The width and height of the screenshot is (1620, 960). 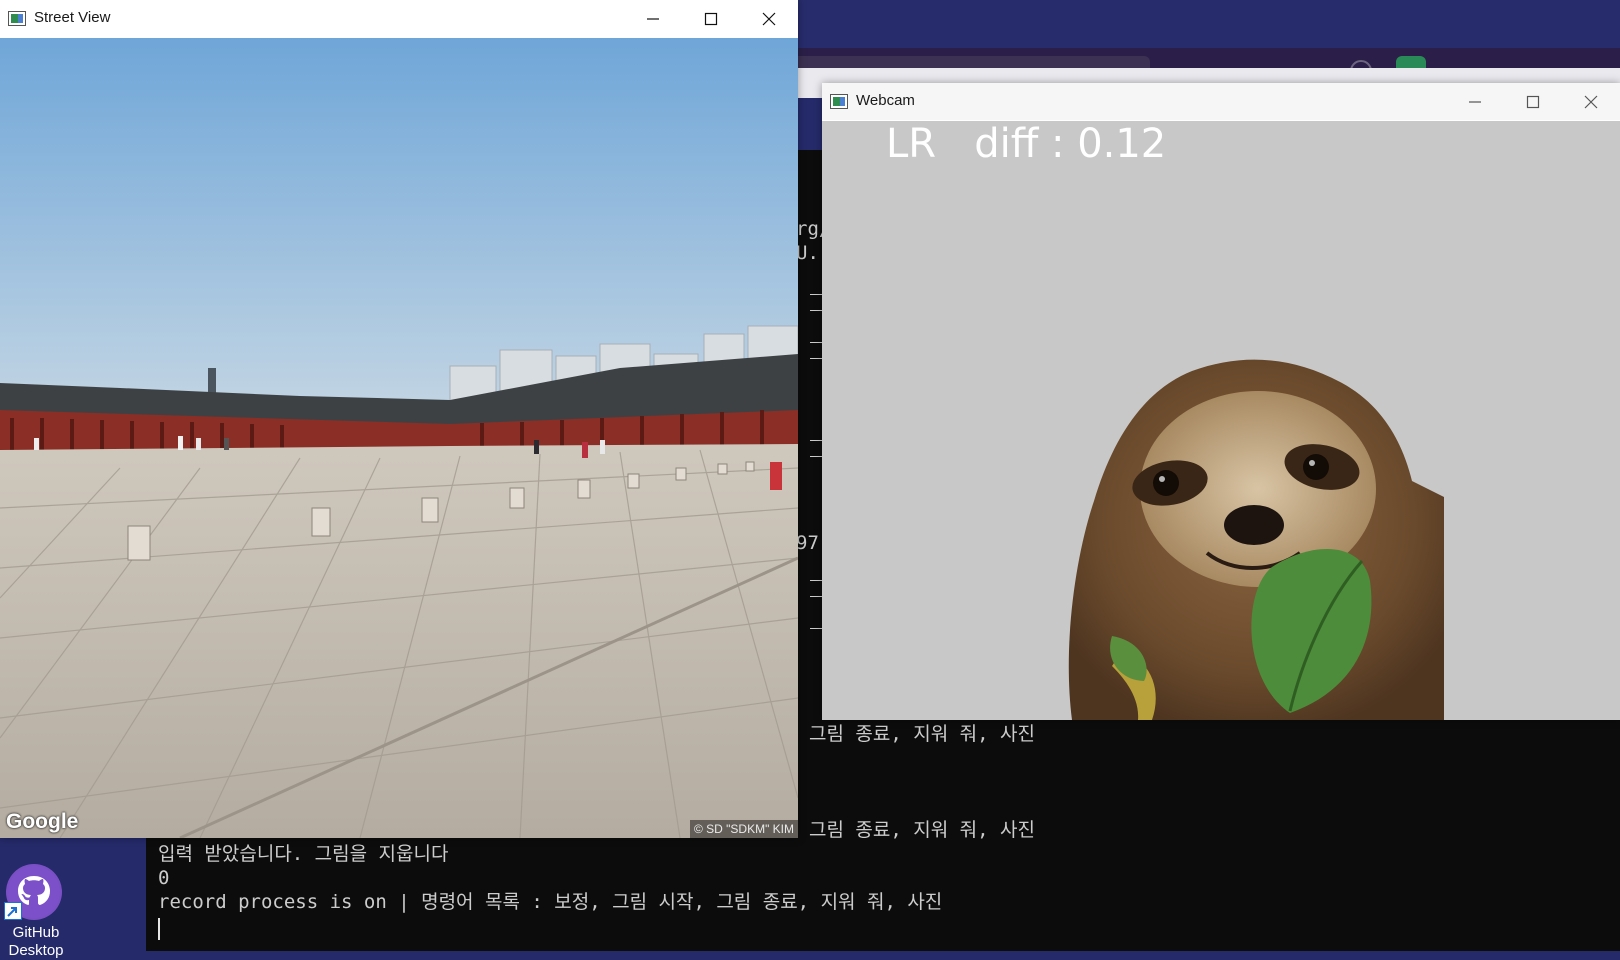 I want to click on copyright-label: © SD "SDKM" KIM, so click(x=743, y=829).